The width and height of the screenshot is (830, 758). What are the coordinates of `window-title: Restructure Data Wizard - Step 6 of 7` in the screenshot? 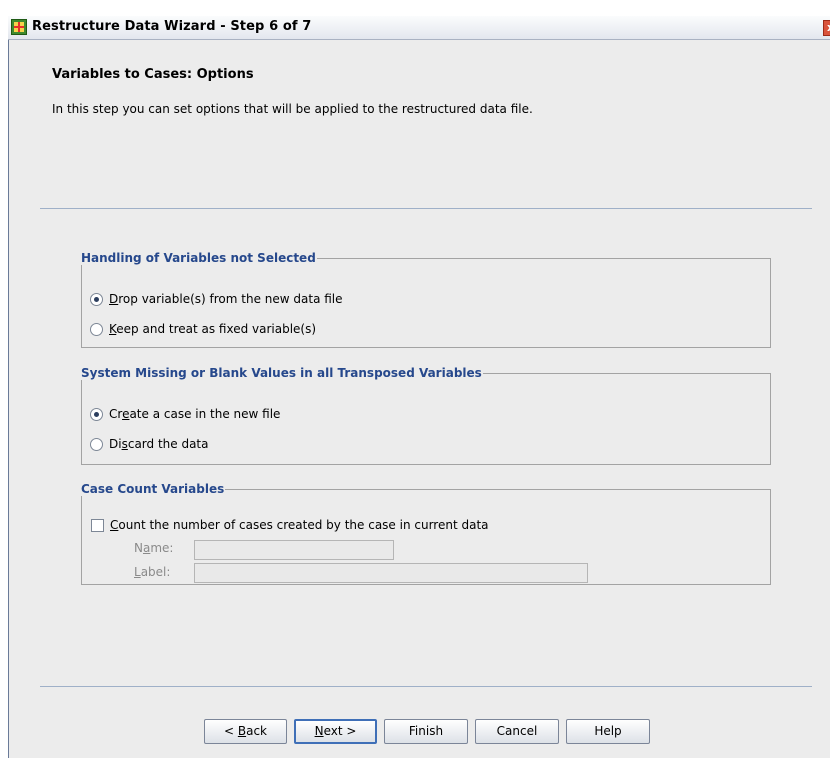 It's located at (172, 26).